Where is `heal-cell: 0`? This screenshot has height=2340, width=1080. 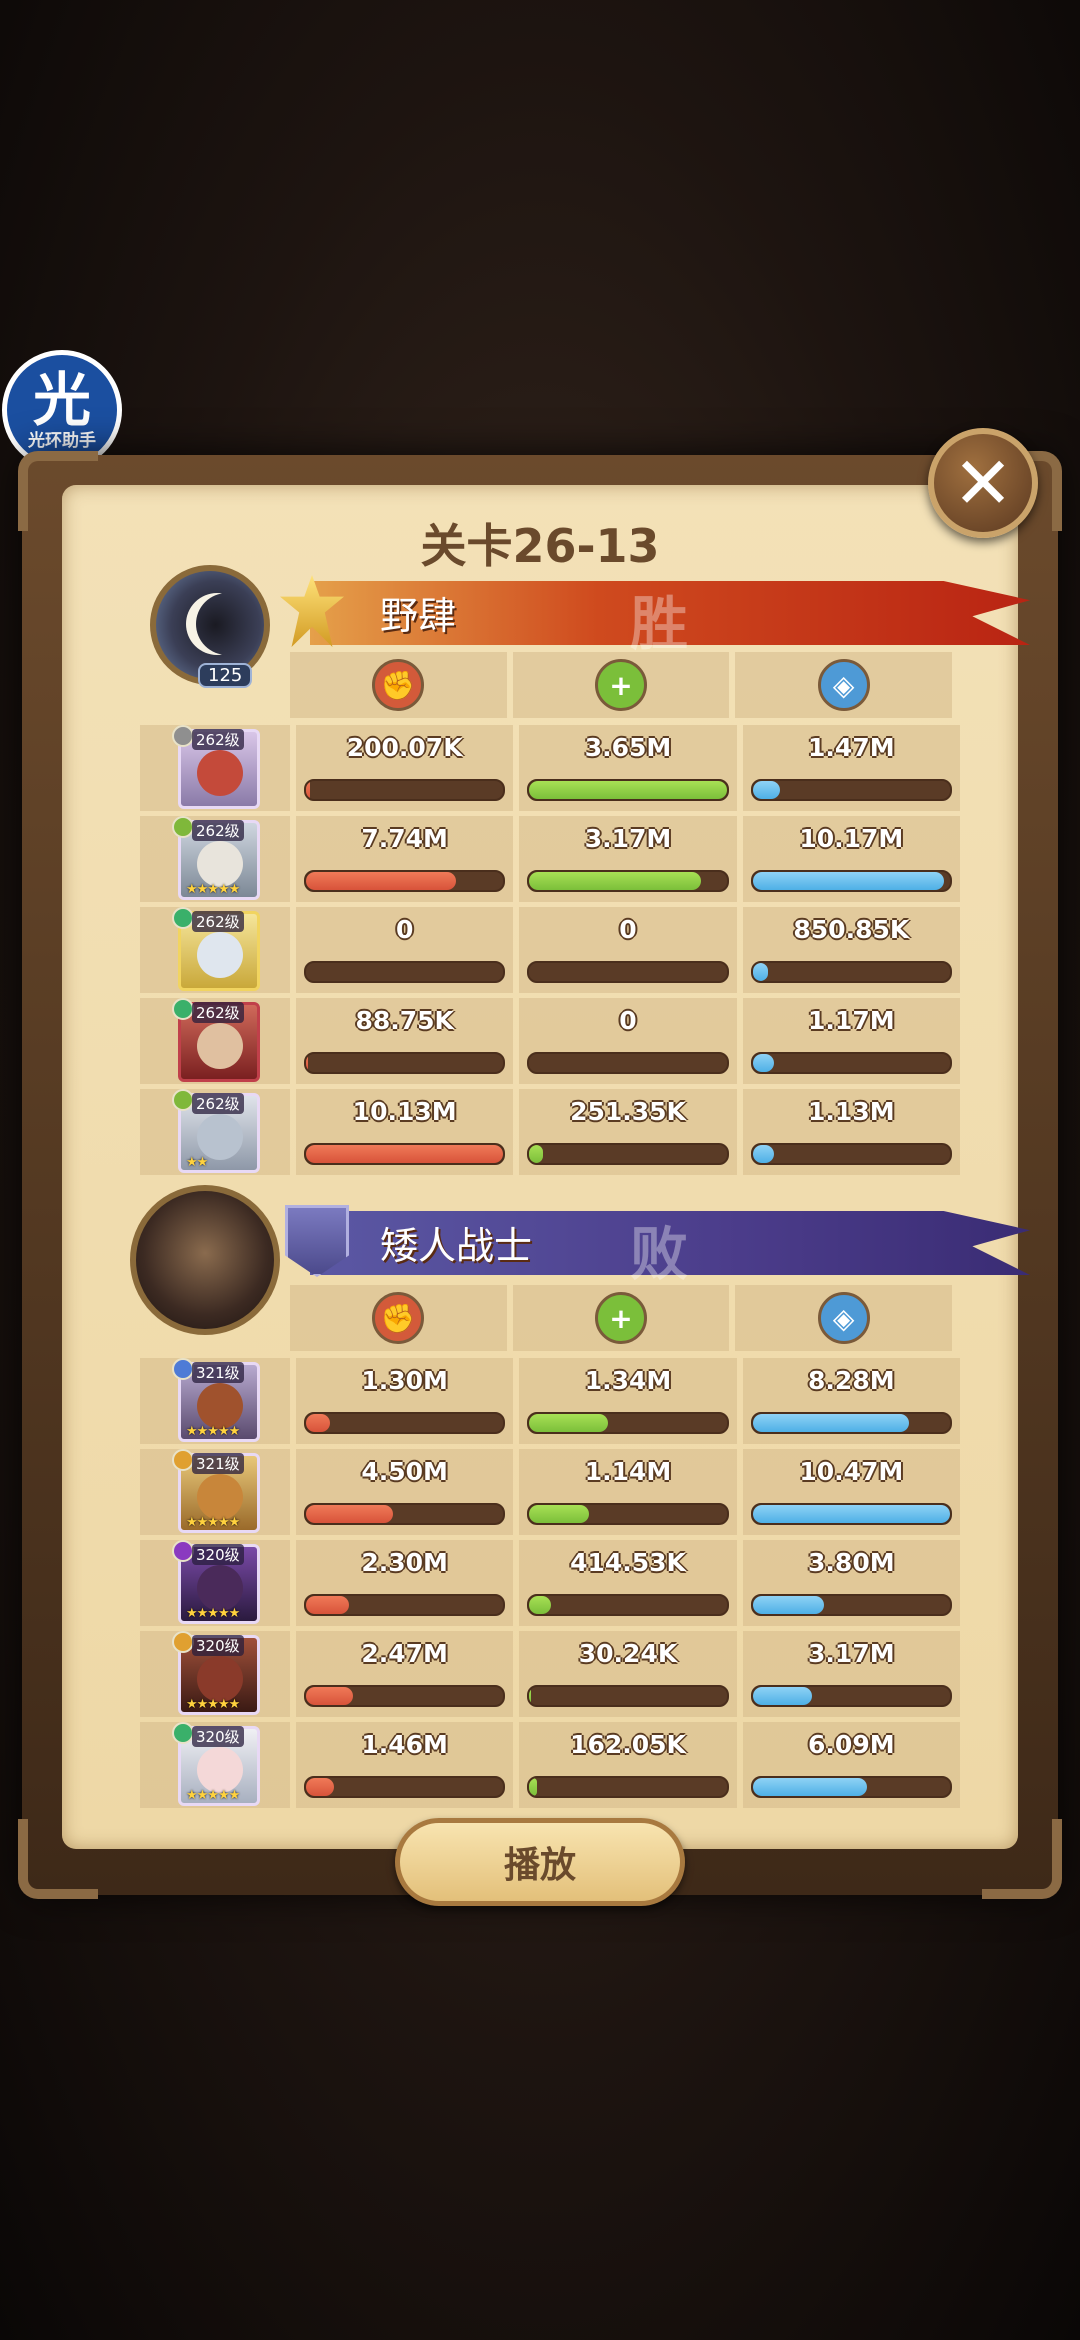 heal-cell: 0 is located at coordinates (628, 1041).